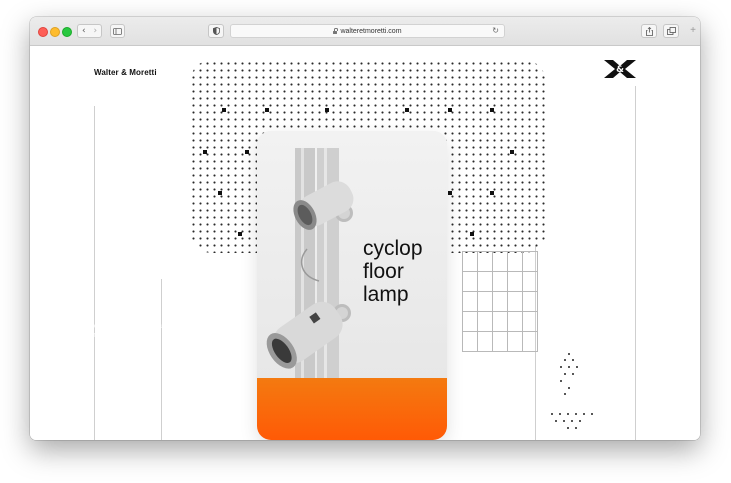 The width and height of the screenshot is (731, 483). Describe the element at coordinates (693, 30) in the screenshot. I see `new-tab-icon: +` at that location.